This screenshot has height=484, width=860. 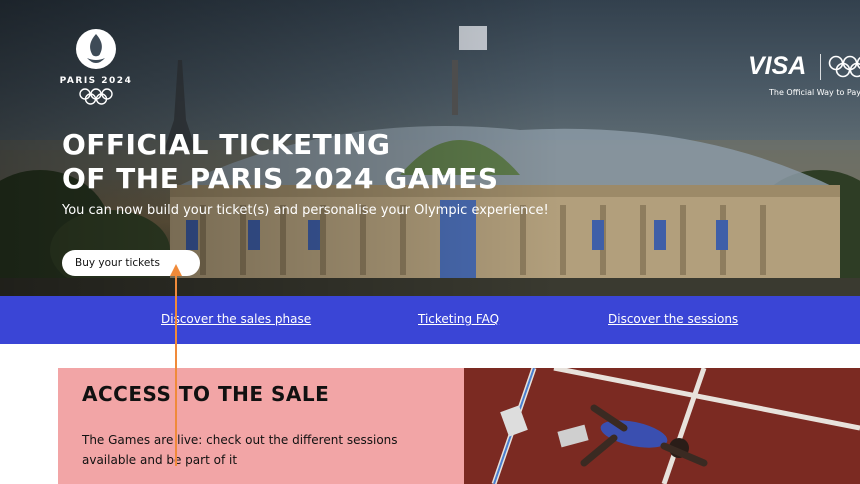 What do you see at coordinates (673, 319) in the screenshot?
I see `nav-link-sessions: Discover the sessions` at bounding box center [673, 319].